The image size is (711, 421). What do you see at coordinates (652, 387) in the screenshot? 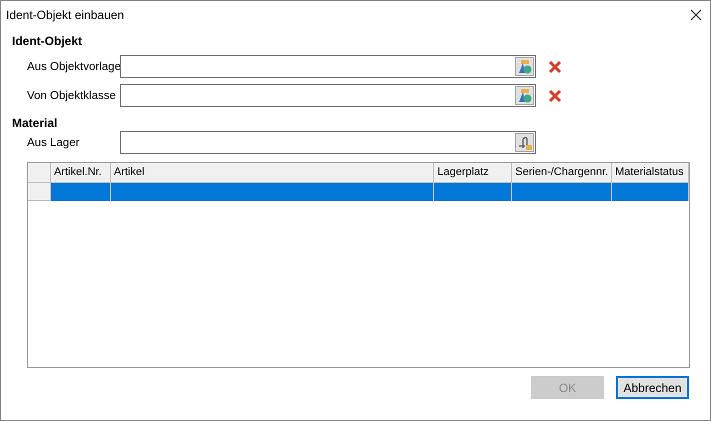
I see `dialog-button: Abbrechen` at bounding box center [652, 387].